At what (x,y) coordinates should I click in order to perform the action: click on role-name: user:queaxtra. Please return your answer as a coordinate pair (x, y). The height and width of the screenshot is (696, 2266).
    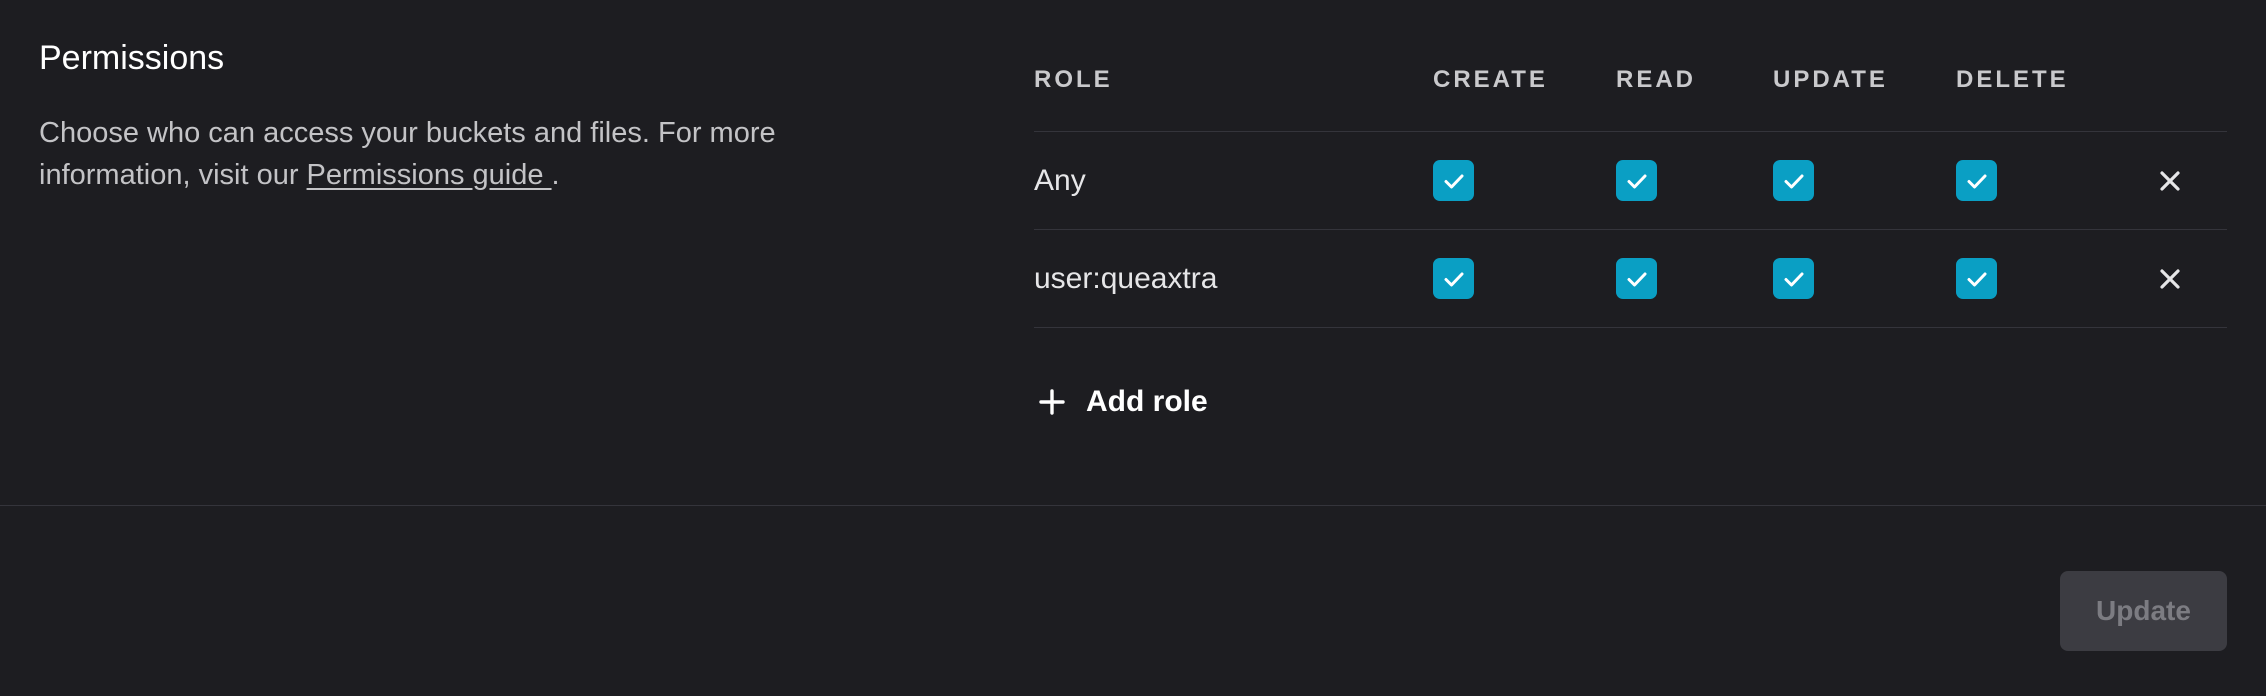
    Looking at the image, I should click on (1126, 278).